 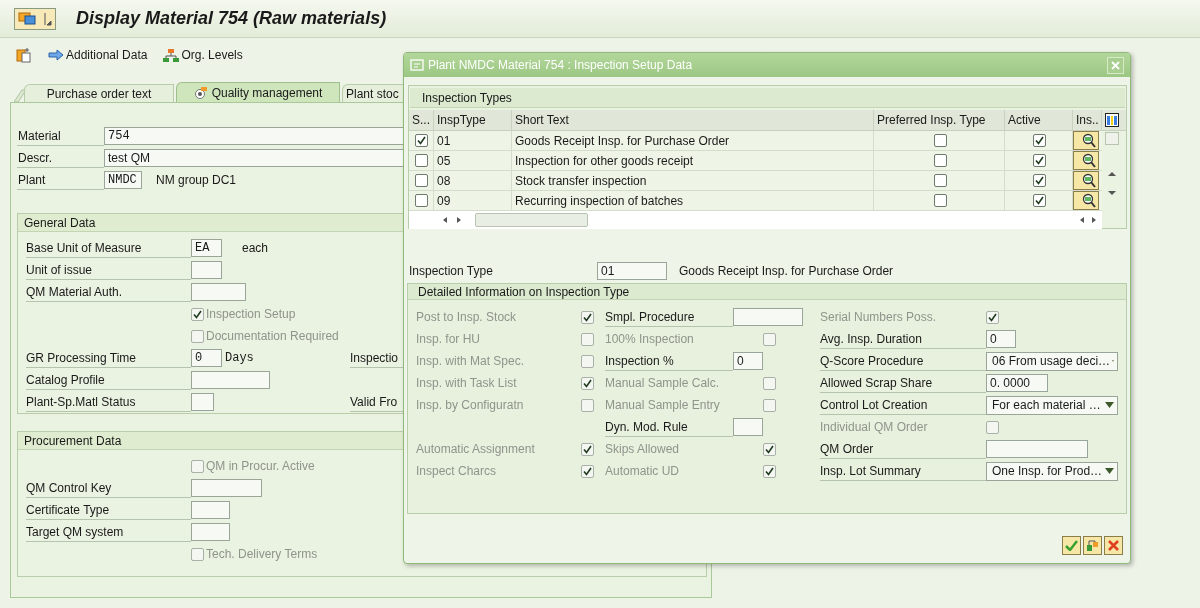 What do you see at coordinates (99, 93) in the screenshot?
I see `tab: Purchase order text` at bounding box center [99, 93].